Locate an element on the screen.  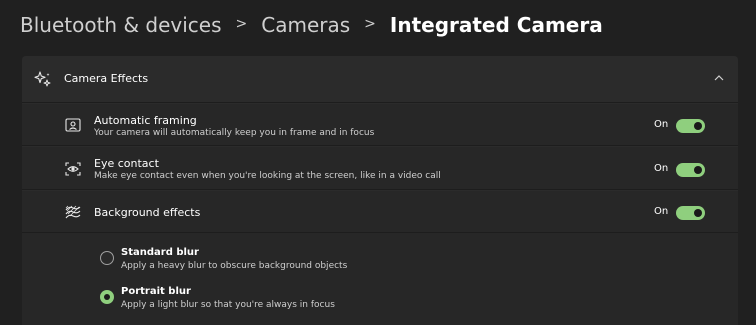
setting-title: Background effects is located at coordinates (147, 212).